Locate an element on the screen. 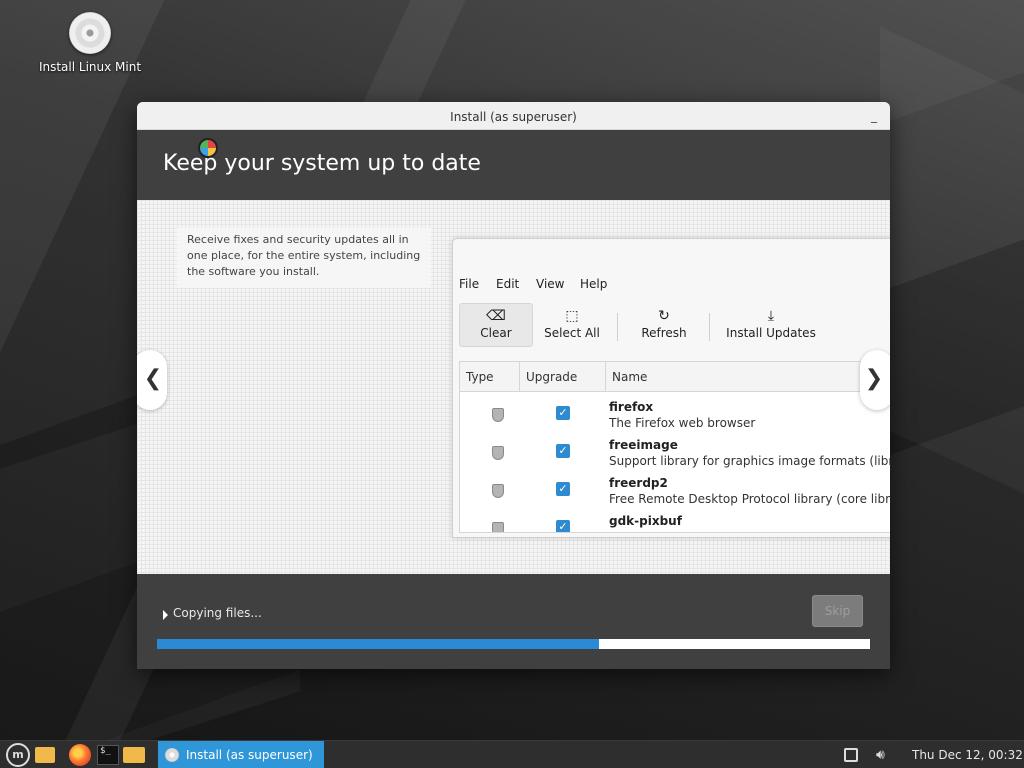 Image resolution: width=1024 pixels, height=768 pixels. terminal-shape: $_ is located at coordinates (108, 755).